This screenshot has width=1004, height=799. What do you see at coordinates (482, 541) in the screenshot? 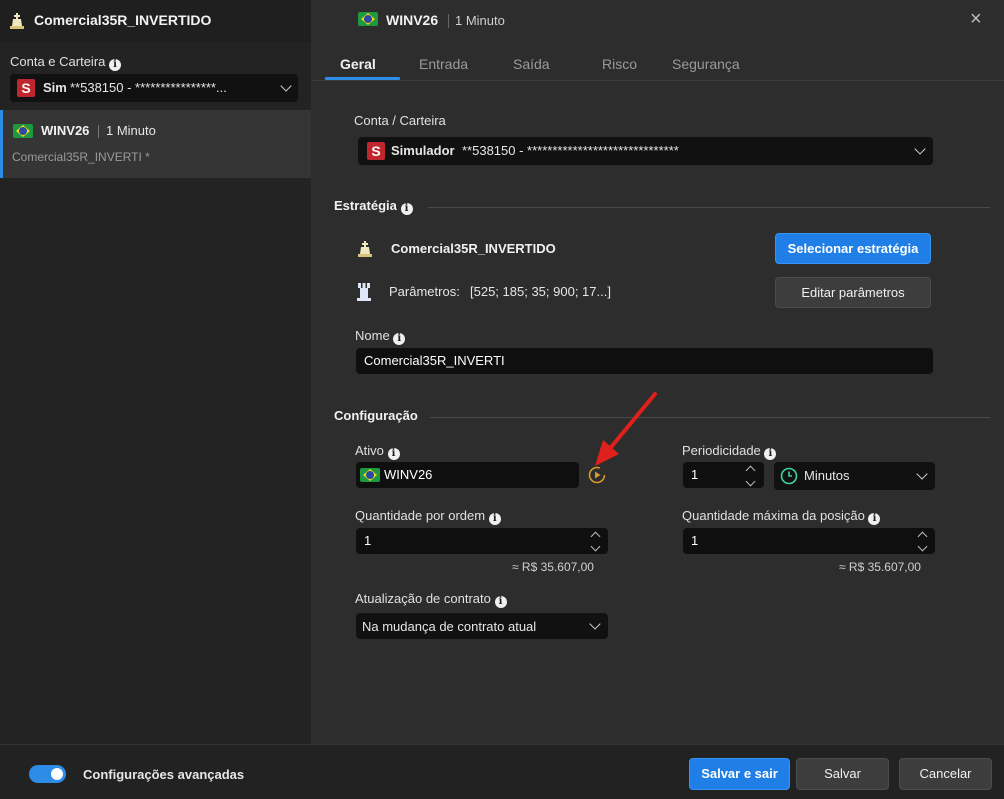
I see `qtd-ordem-input: 1` at bounding box center [482, 541].